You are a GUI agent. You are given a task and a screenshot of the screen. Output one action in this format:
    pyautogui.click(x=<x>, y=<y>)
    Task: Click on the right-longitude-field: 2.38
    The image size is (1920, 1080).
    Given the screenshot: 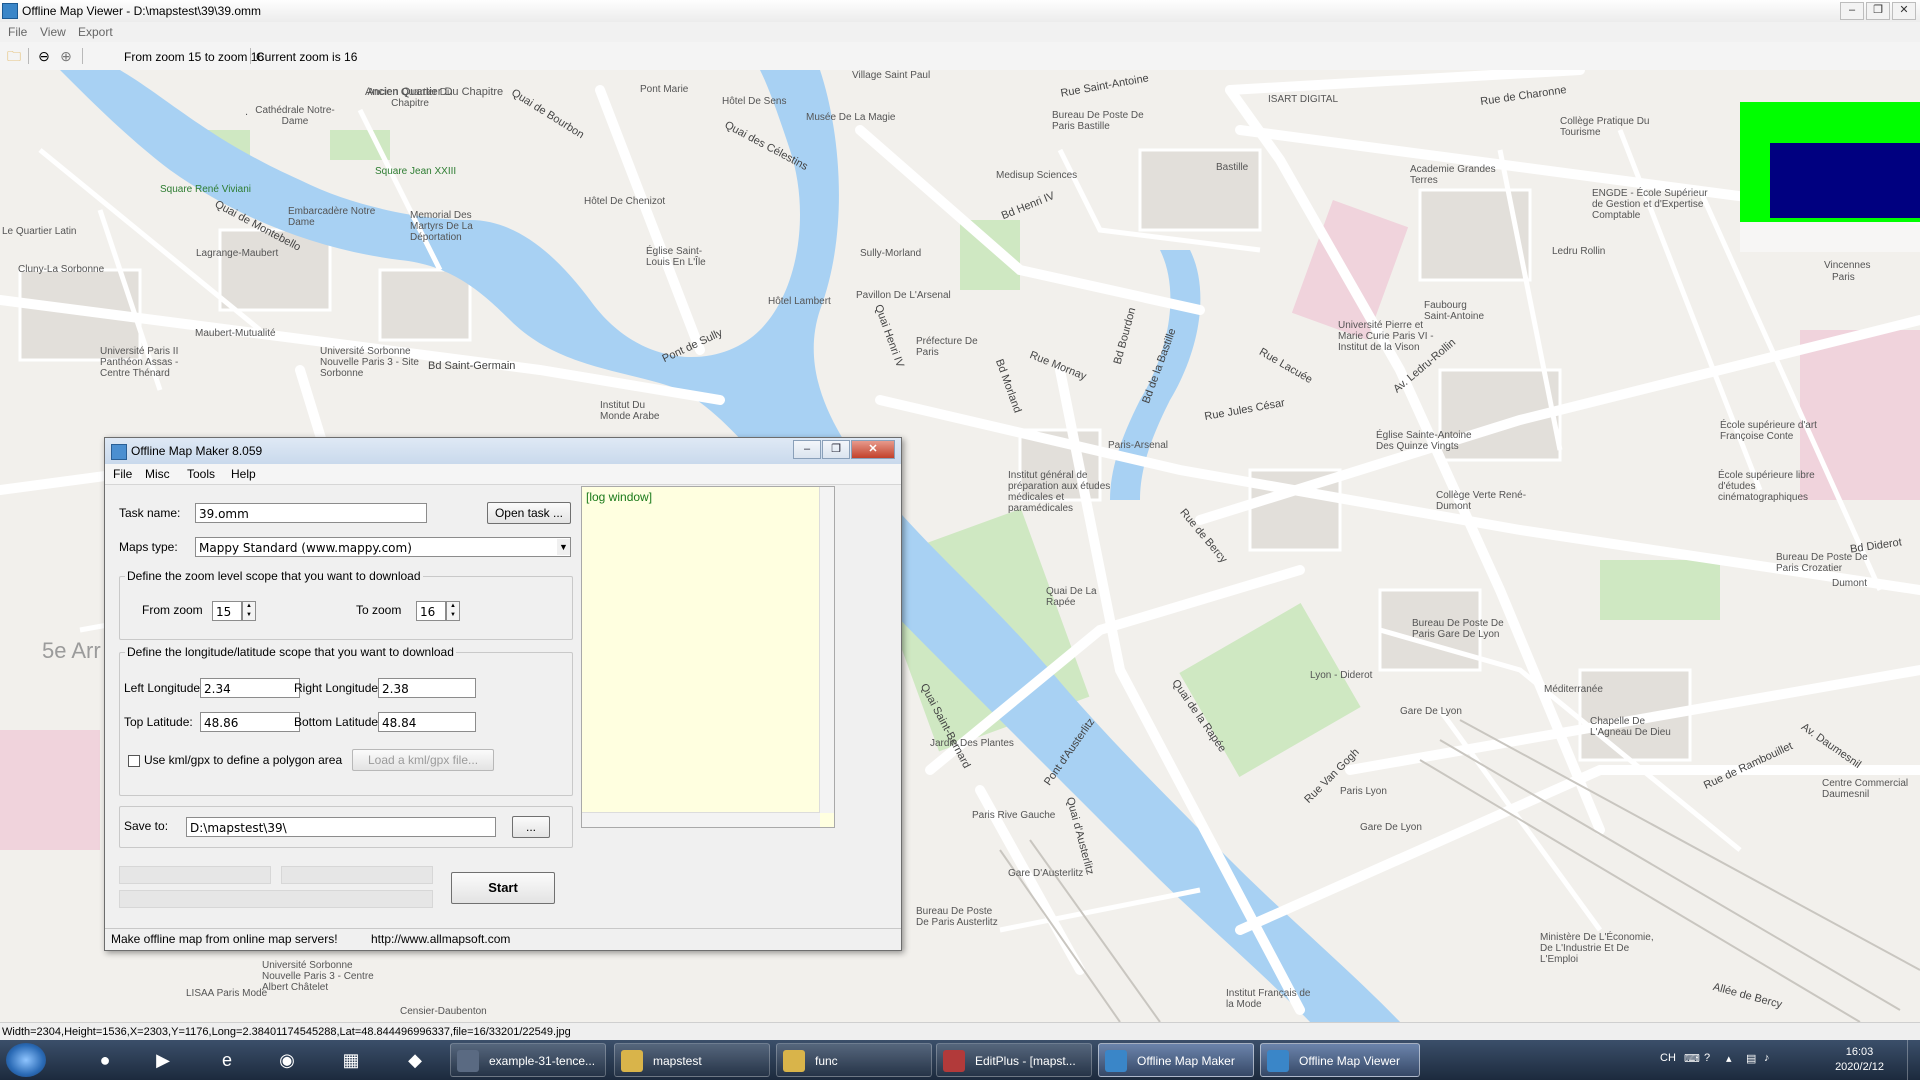 What is the action you would take?
    pyautogui.click(x=427, y=688)
    